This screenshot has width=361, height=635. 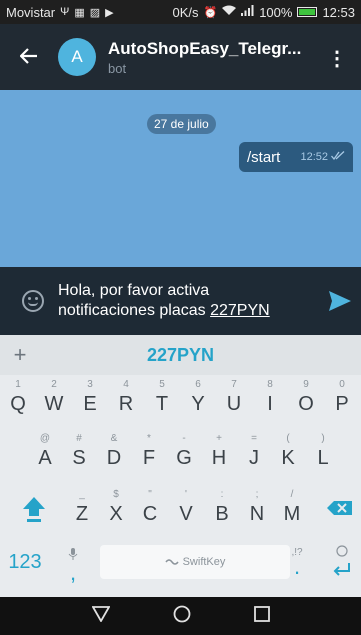 I want to click on more-vert-icon: ⋮, so click(x=337, y=58).